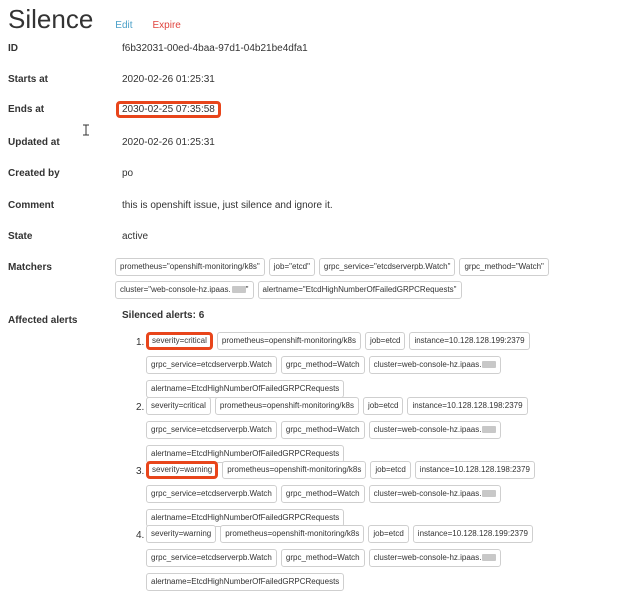 This screenshot has width=640, height=591. Describe the element at coordinates (190, 267) in the screenshot. I see `matcher-chip: prometheus="openshift-monitoring/k8s"` at that location.